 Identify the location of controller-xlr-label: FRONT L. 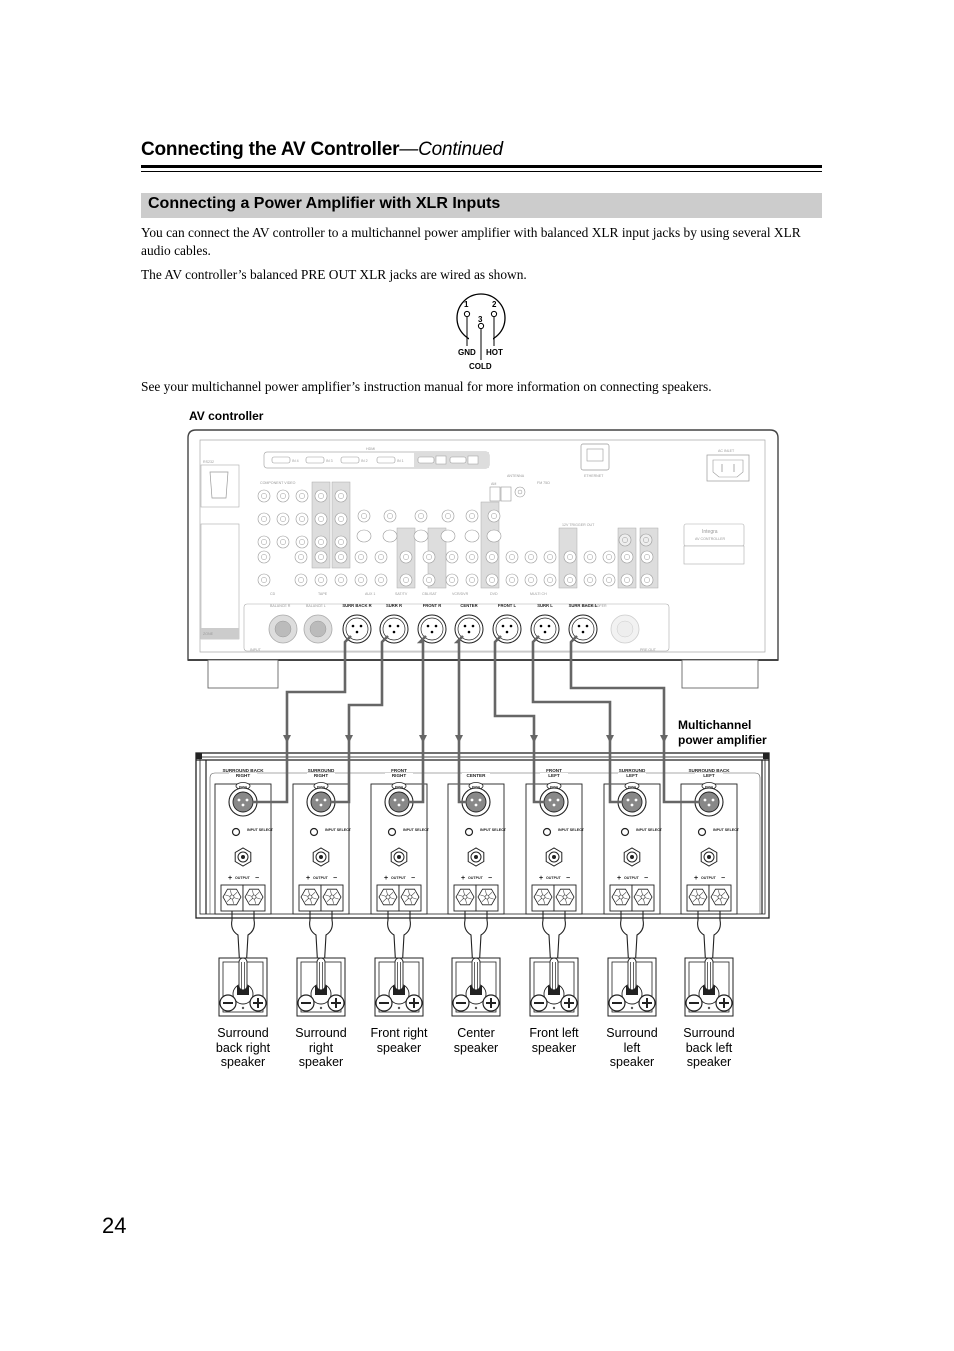
(507, 605).